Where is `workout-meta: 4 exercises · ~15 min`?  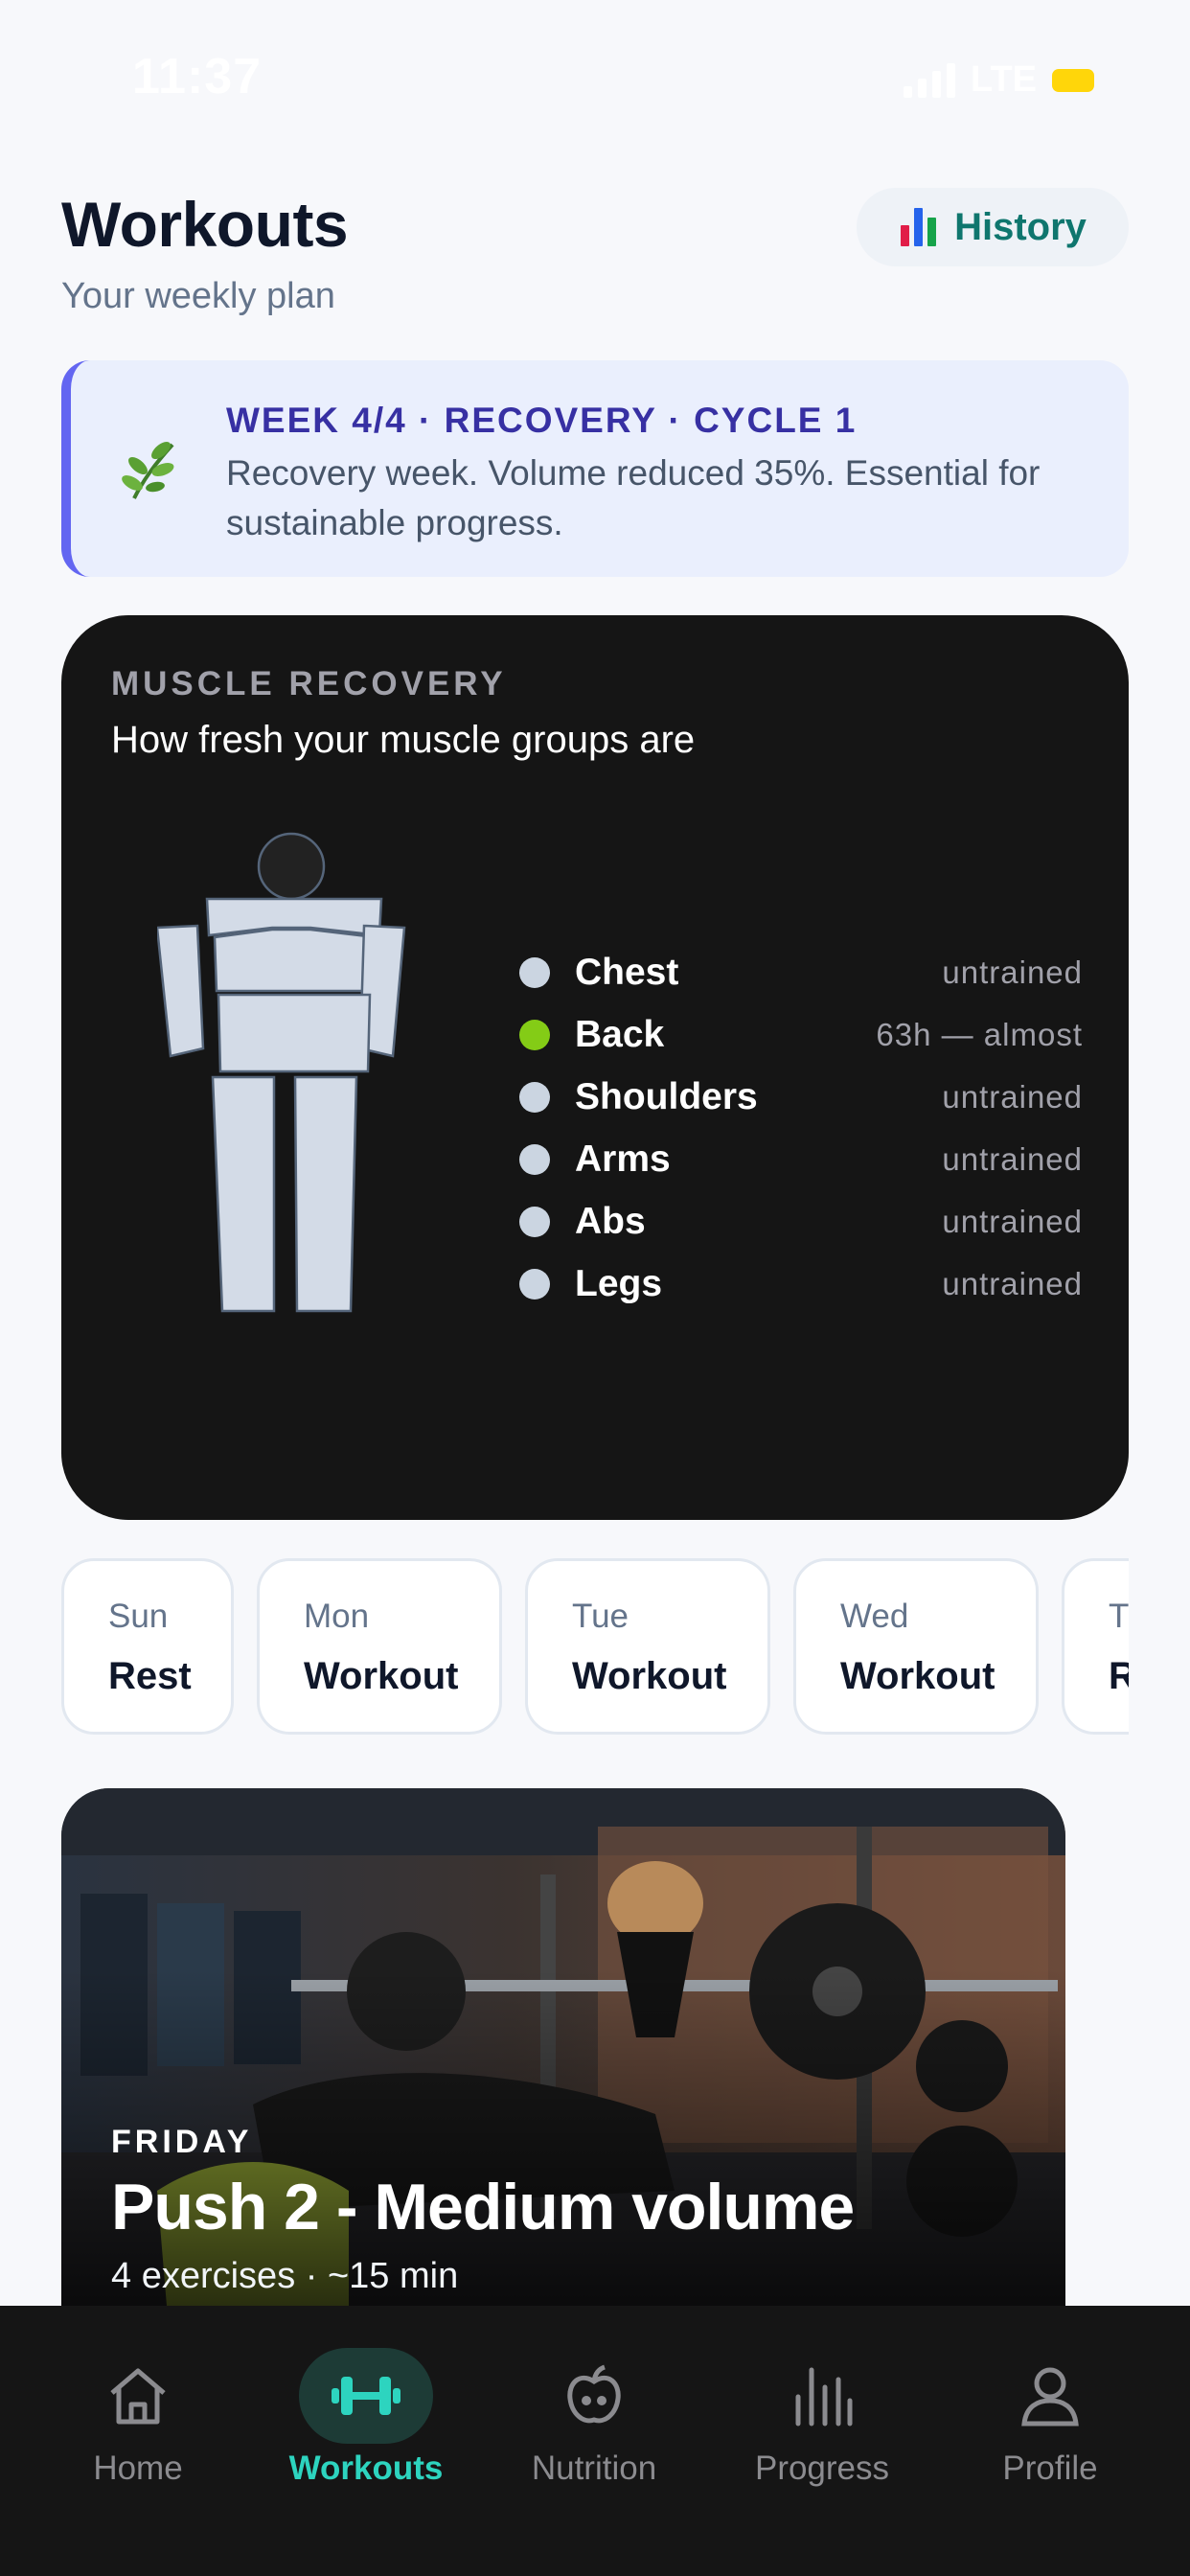
workout-meta: 4 exercises · ~15 min is located at coordinates (285, 2276).